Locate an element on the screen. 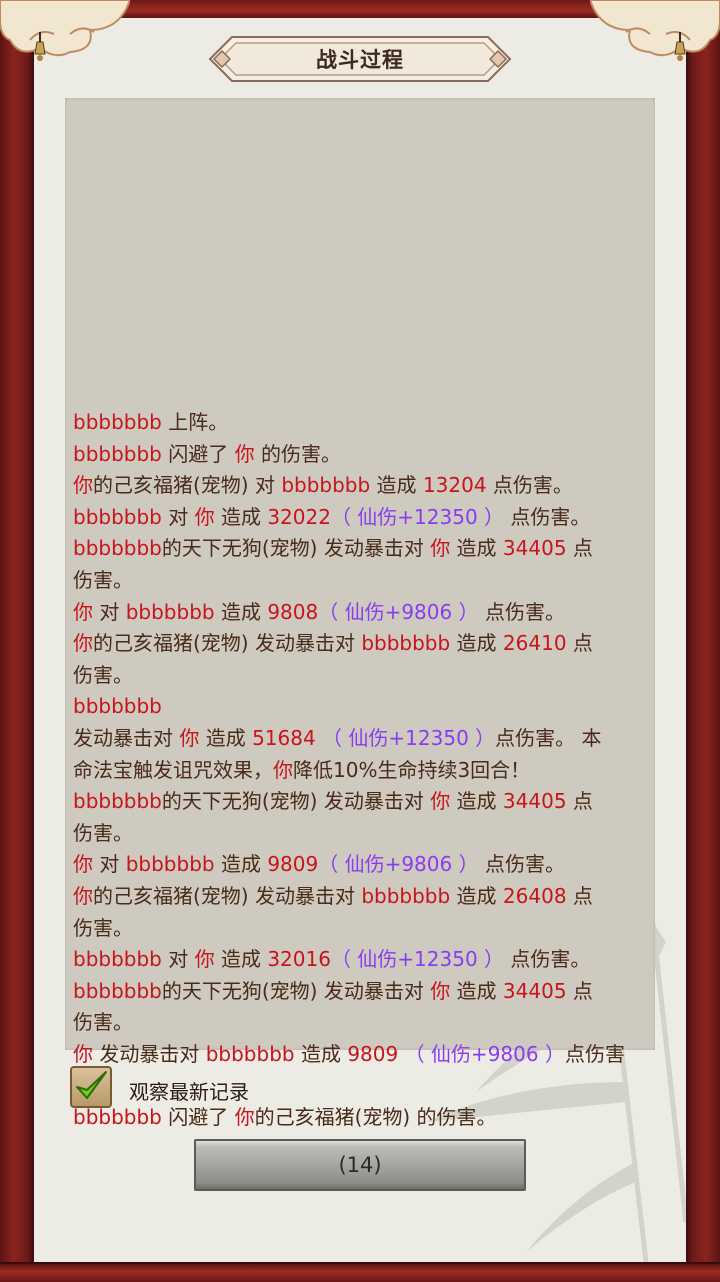  log-line: bbbbbbb 对 你 造成 32016（ 仙伤+12350 ） 点伤害。 is located at coordinates (362, 960).